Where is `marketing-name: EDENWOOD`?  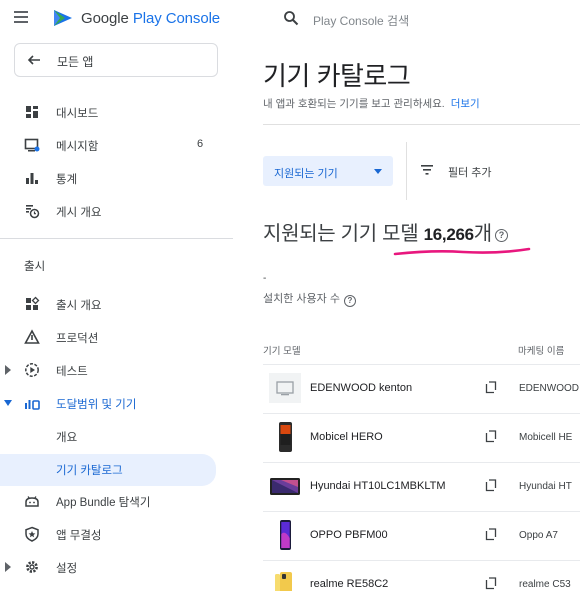 marketing-name: EDENWOOD is located at coordinates (549, 388).